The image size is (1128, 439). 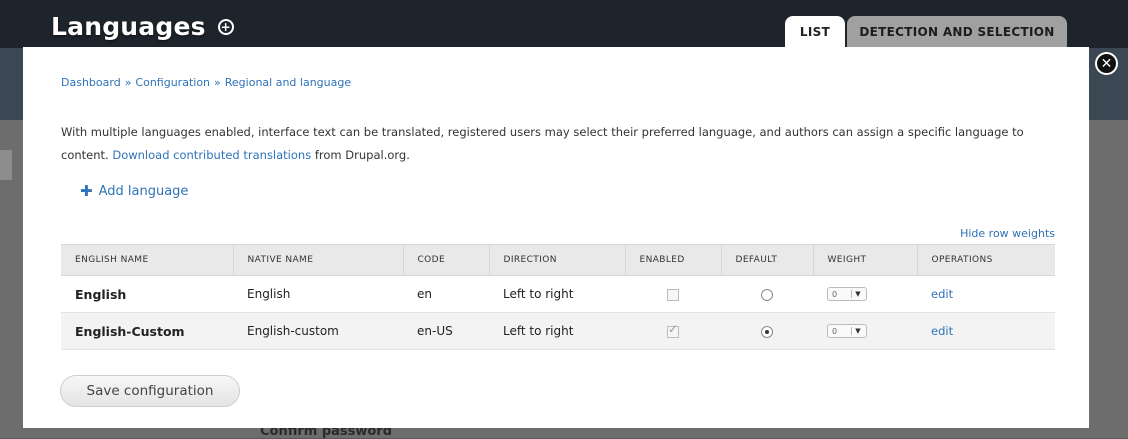 What do you see at coordinates (673, 260) in the screenshot?
I see `column-header: ENABLED` at bounding box center [673, 260].